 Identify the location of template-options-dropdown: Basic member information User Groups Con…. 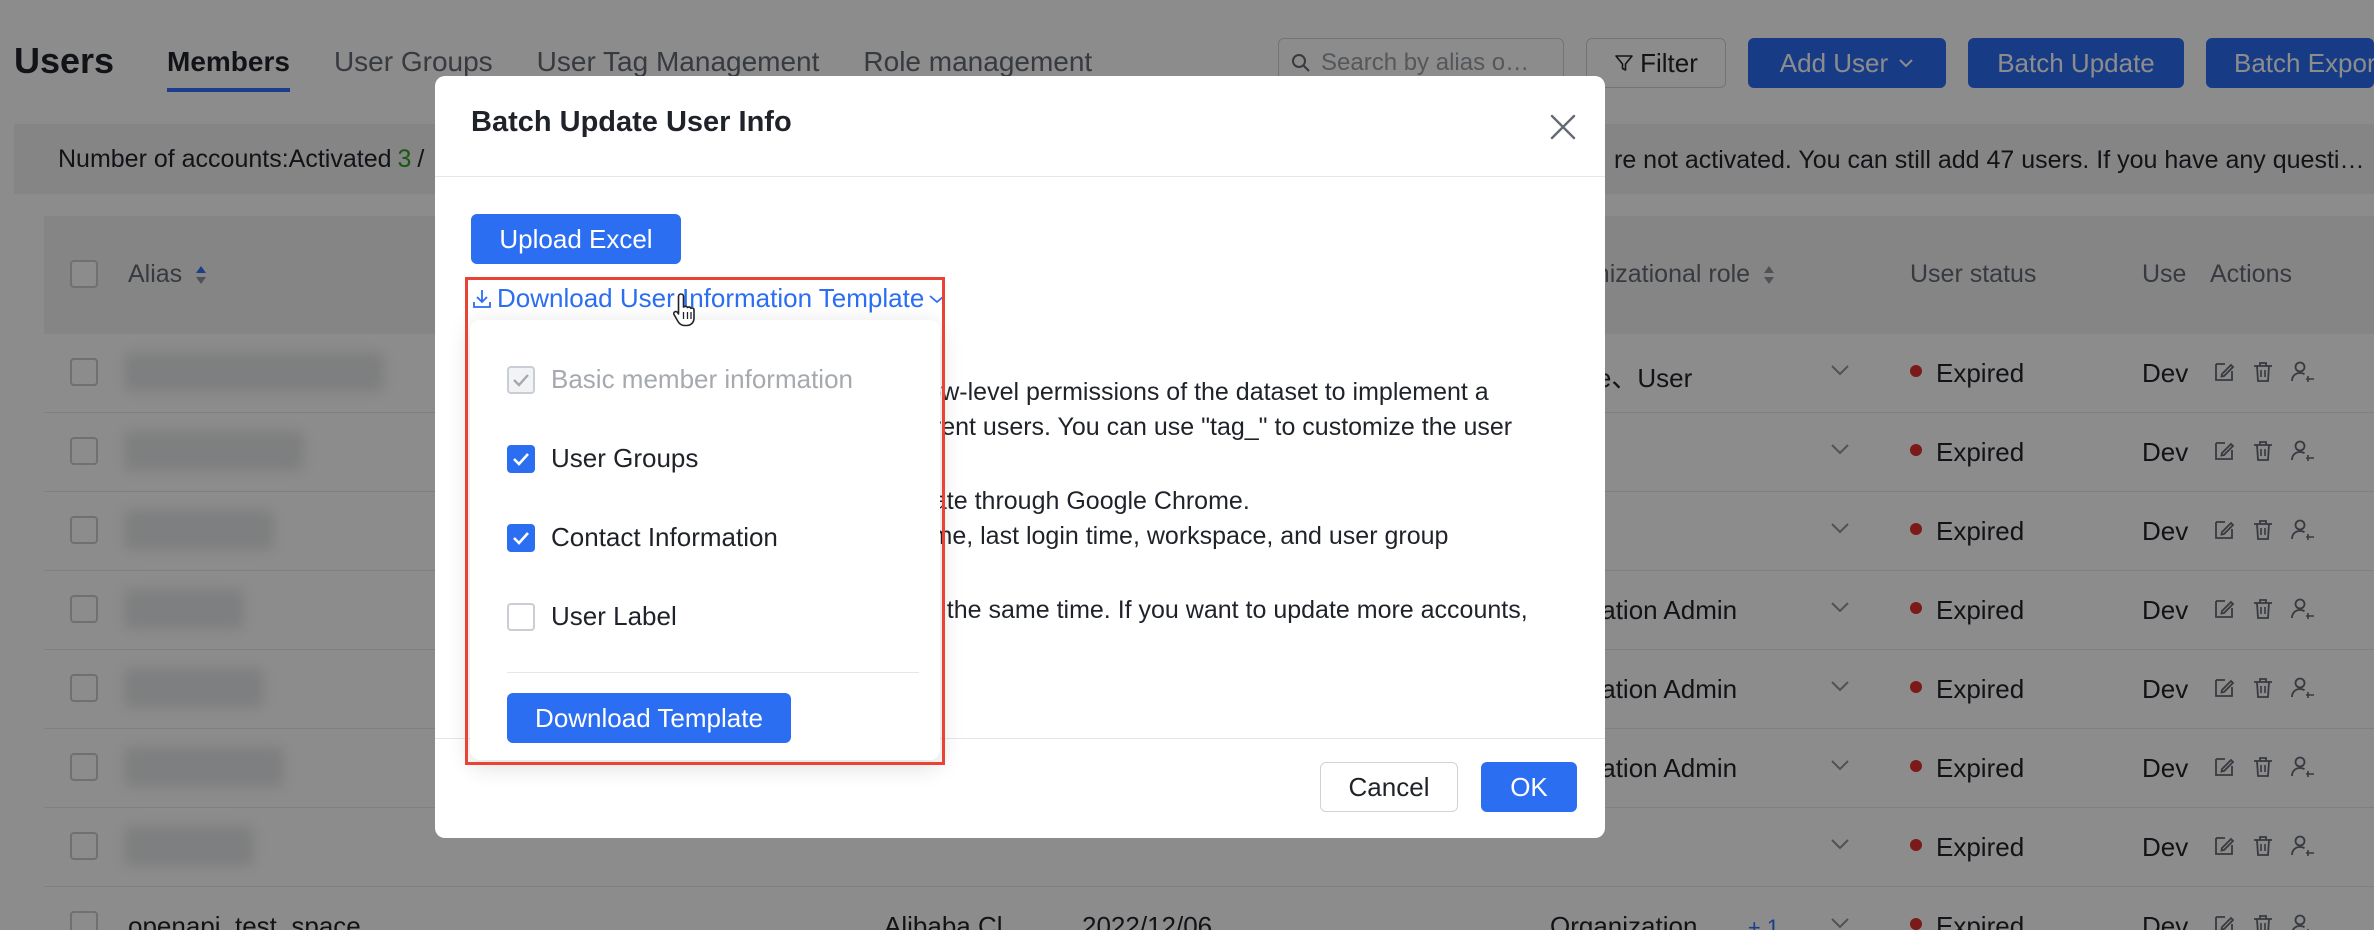
(705, 540).